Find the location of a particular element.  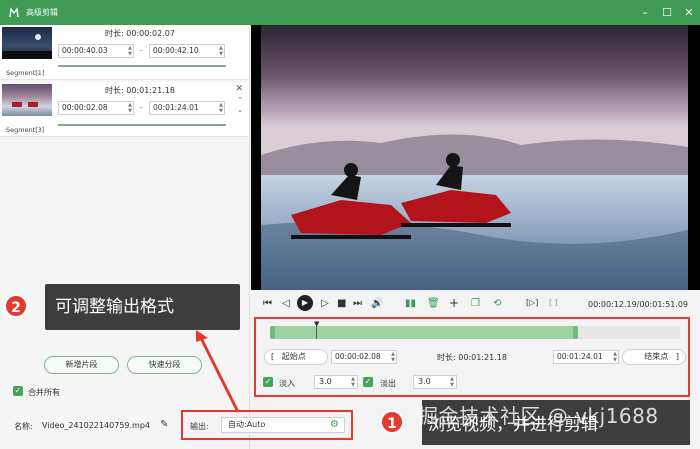

volume-icon: 🔊 is located at coordinates (377, 303).